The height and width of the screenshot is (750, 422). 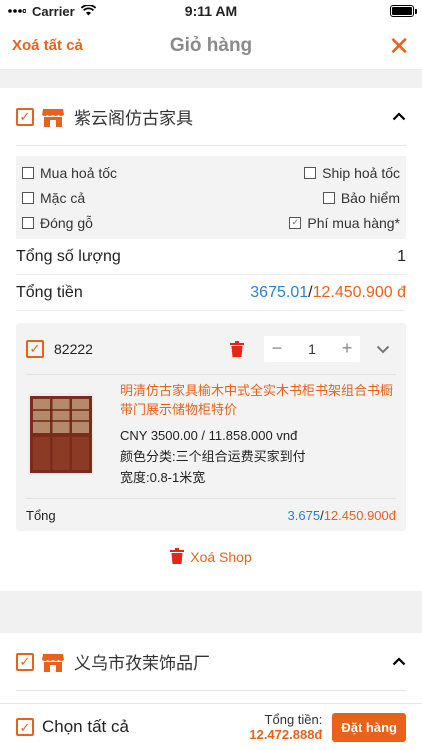 I want to click on quantity-value: 1, so click(x=312, y=349).